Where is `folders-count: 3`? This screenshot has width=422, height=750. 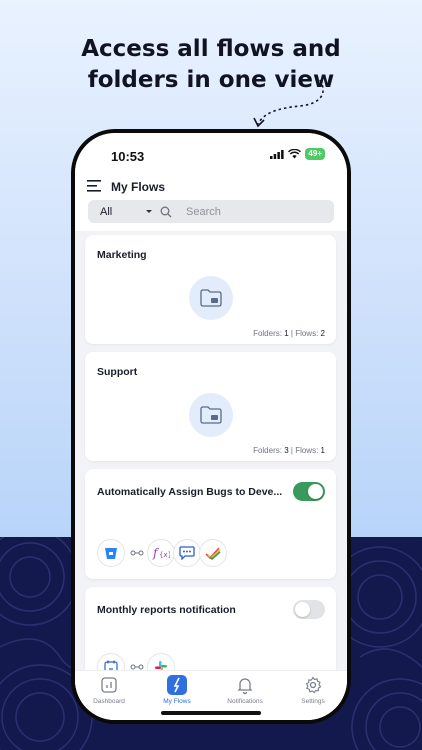
folders-count: 3 is located at coordinates (286, 450).